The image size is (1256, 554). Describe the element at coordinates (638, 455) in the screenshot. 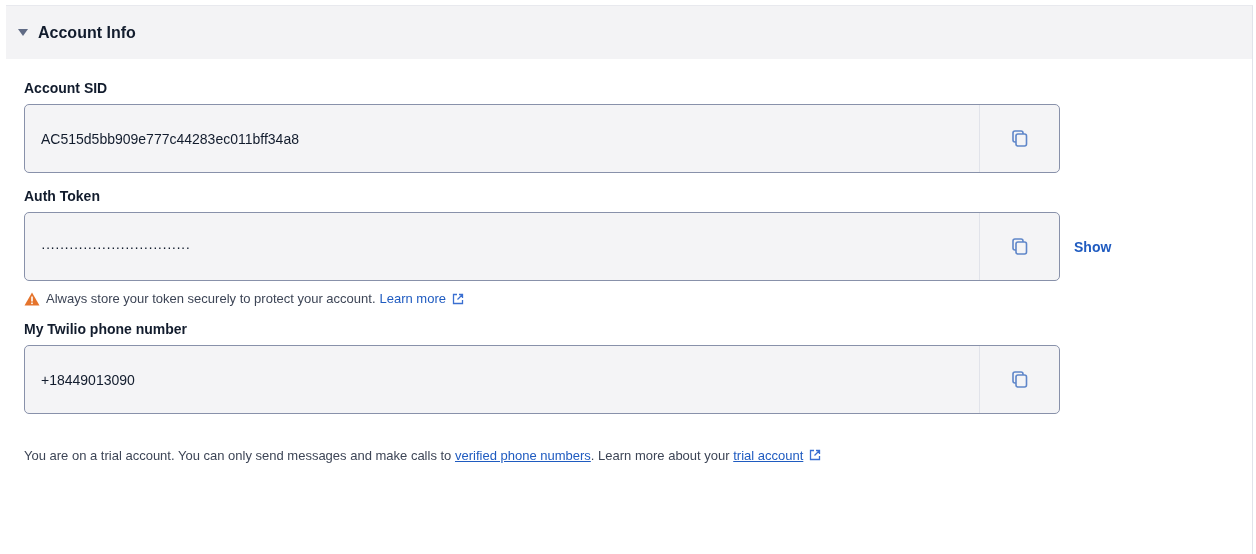

I see `trial-notice: You are on a trial account. You can only send messages and make calls to verified phone numbers. Learn more about your trial account` at that location.